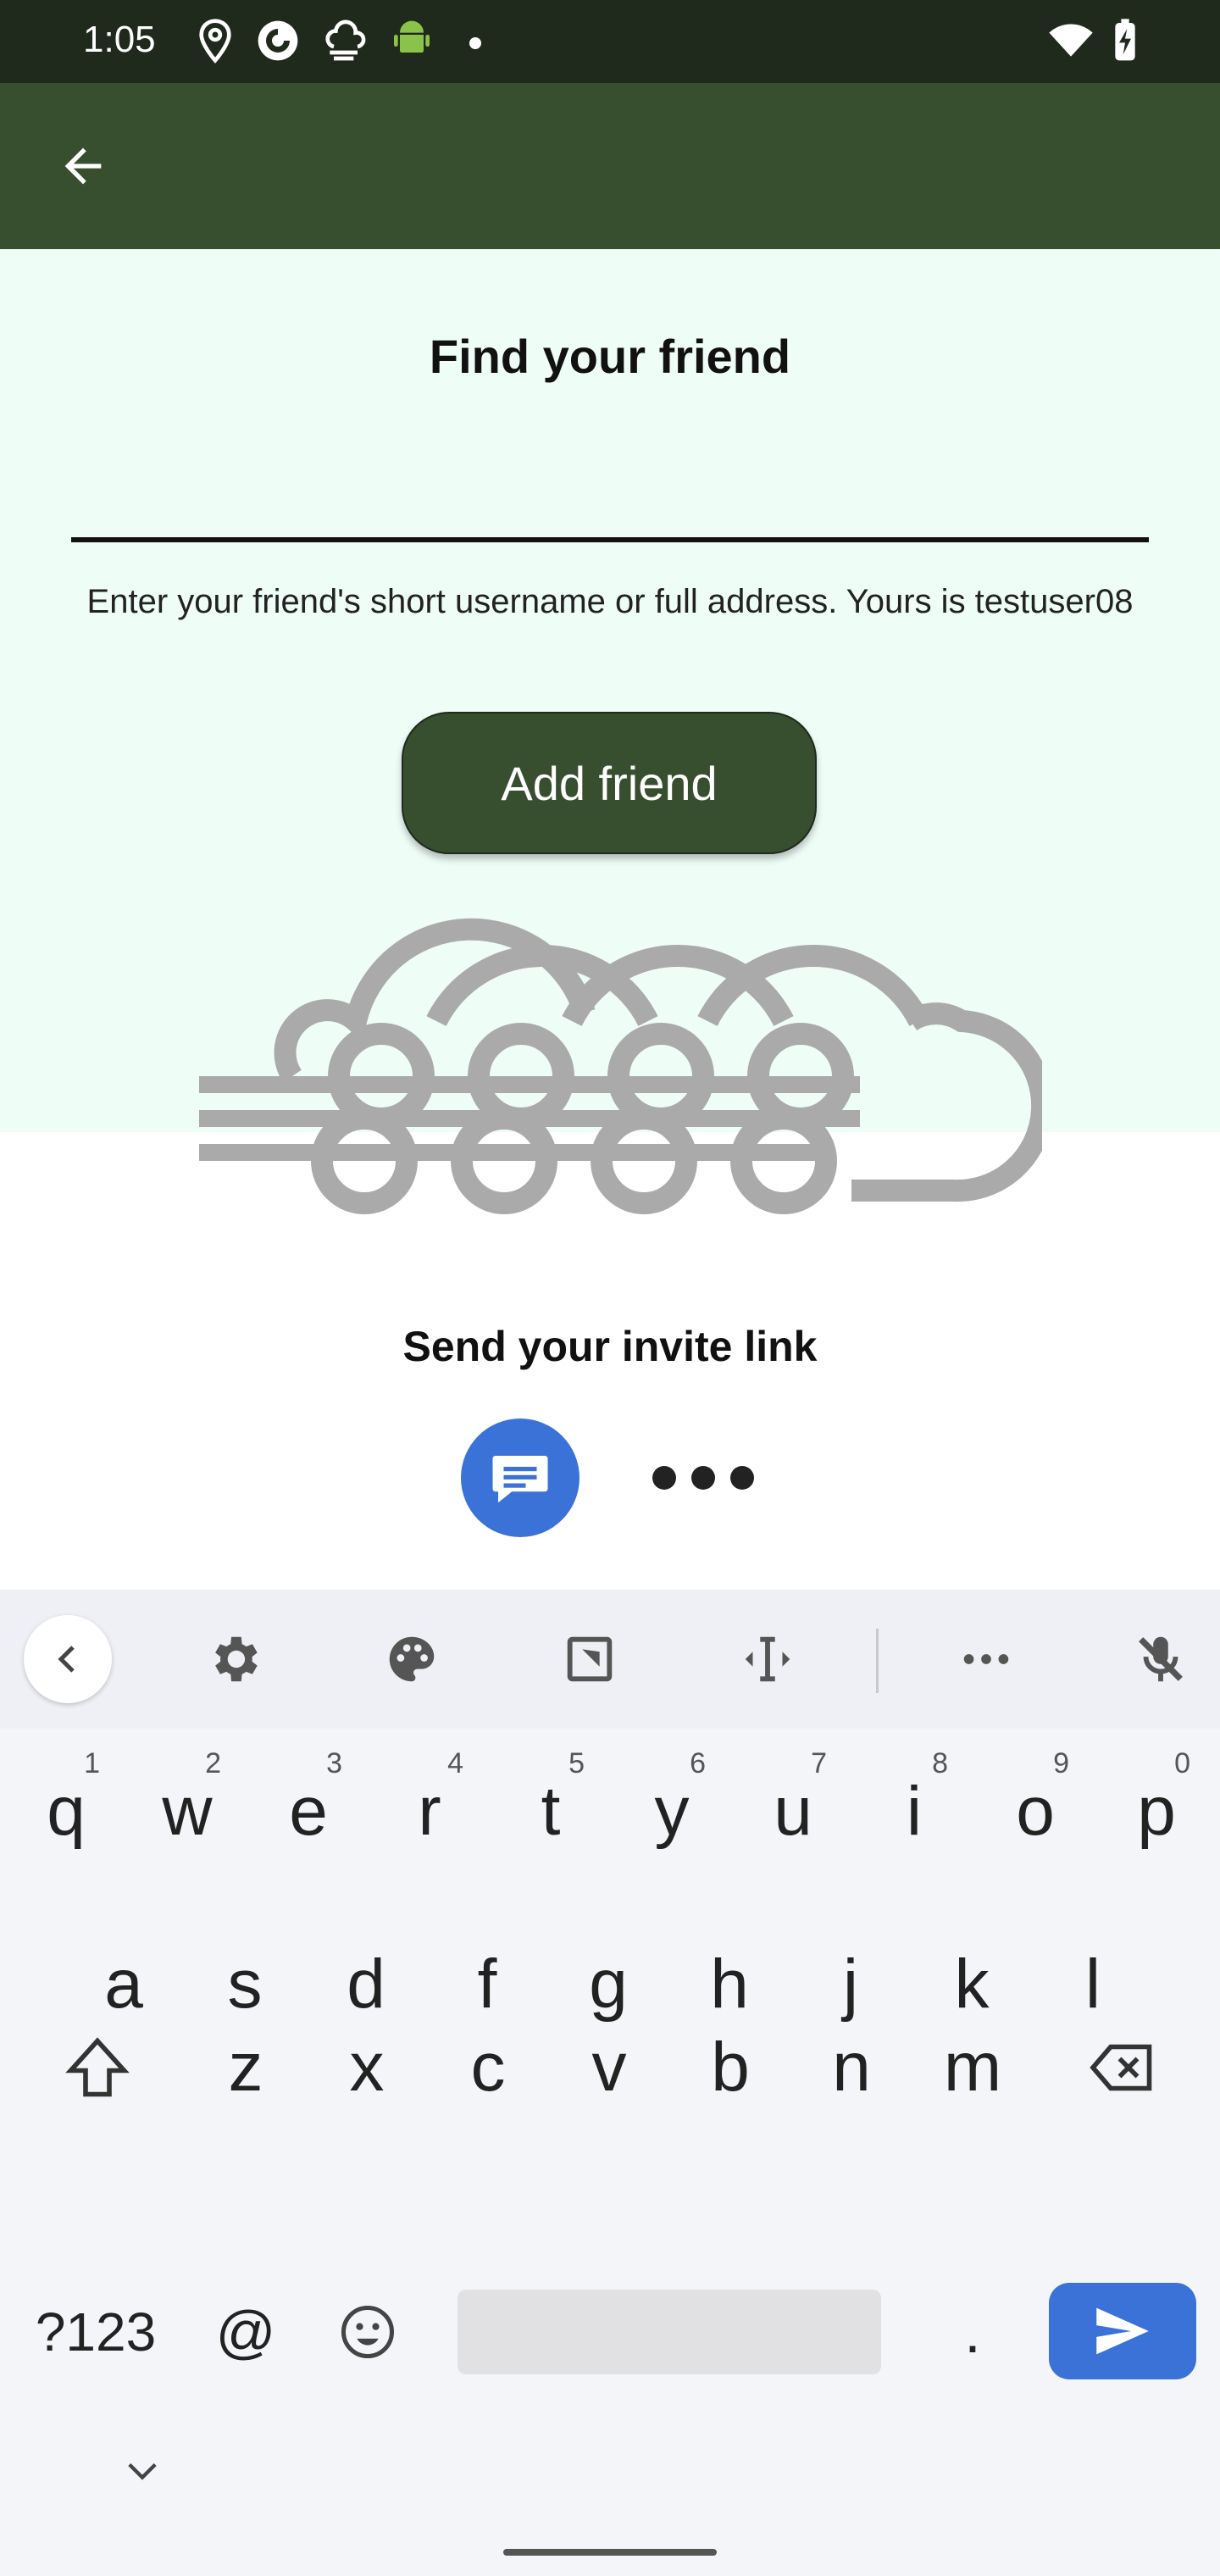 The image size is (1220, 2576). I want to click on app-bar, so click(610, 166).